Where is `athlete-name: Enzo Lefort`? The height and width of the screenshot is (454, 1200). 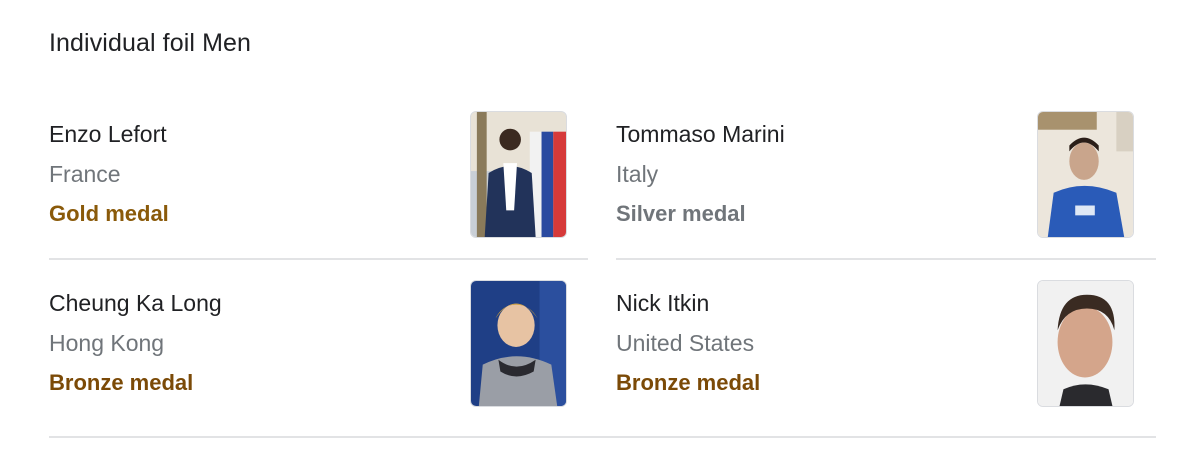 athlete-name: Enzo Lefort is located at coordinates (108, 134).